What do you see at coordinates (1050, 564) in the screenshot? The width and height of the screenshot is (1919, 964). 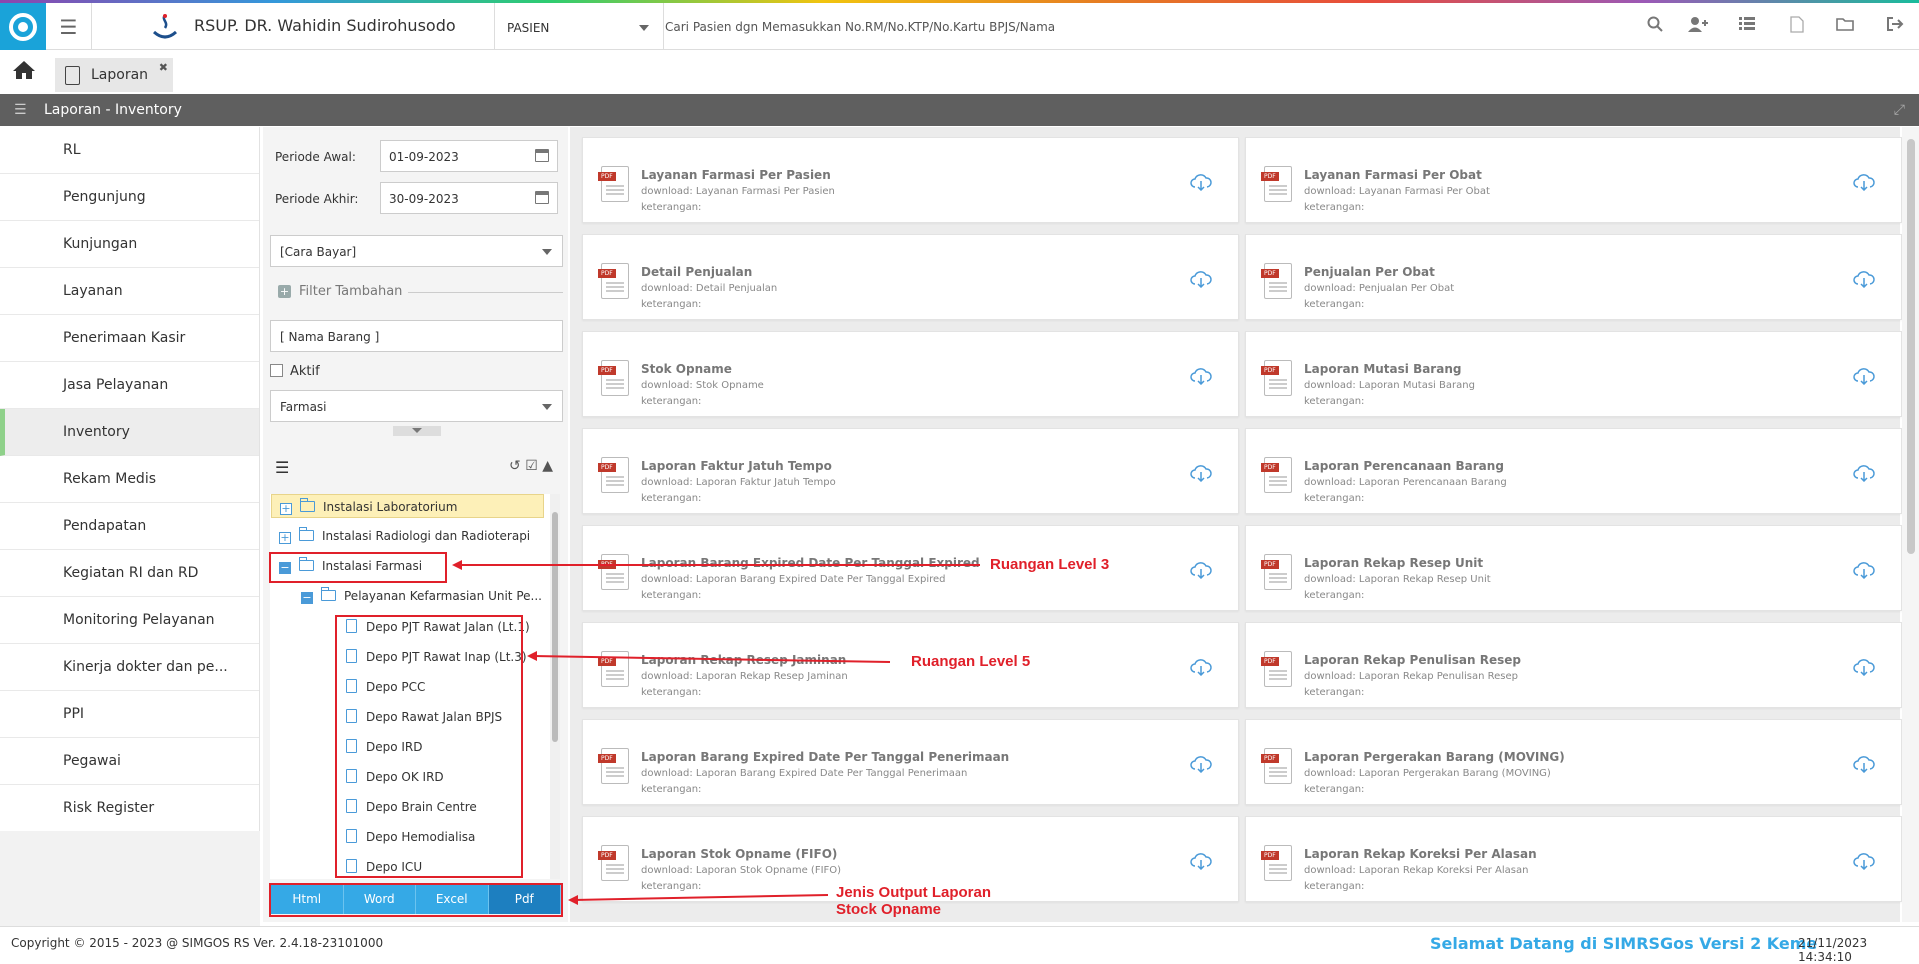 I see `annotation-level3: Ruangan Level 3` at bounding box center [1050, 564].